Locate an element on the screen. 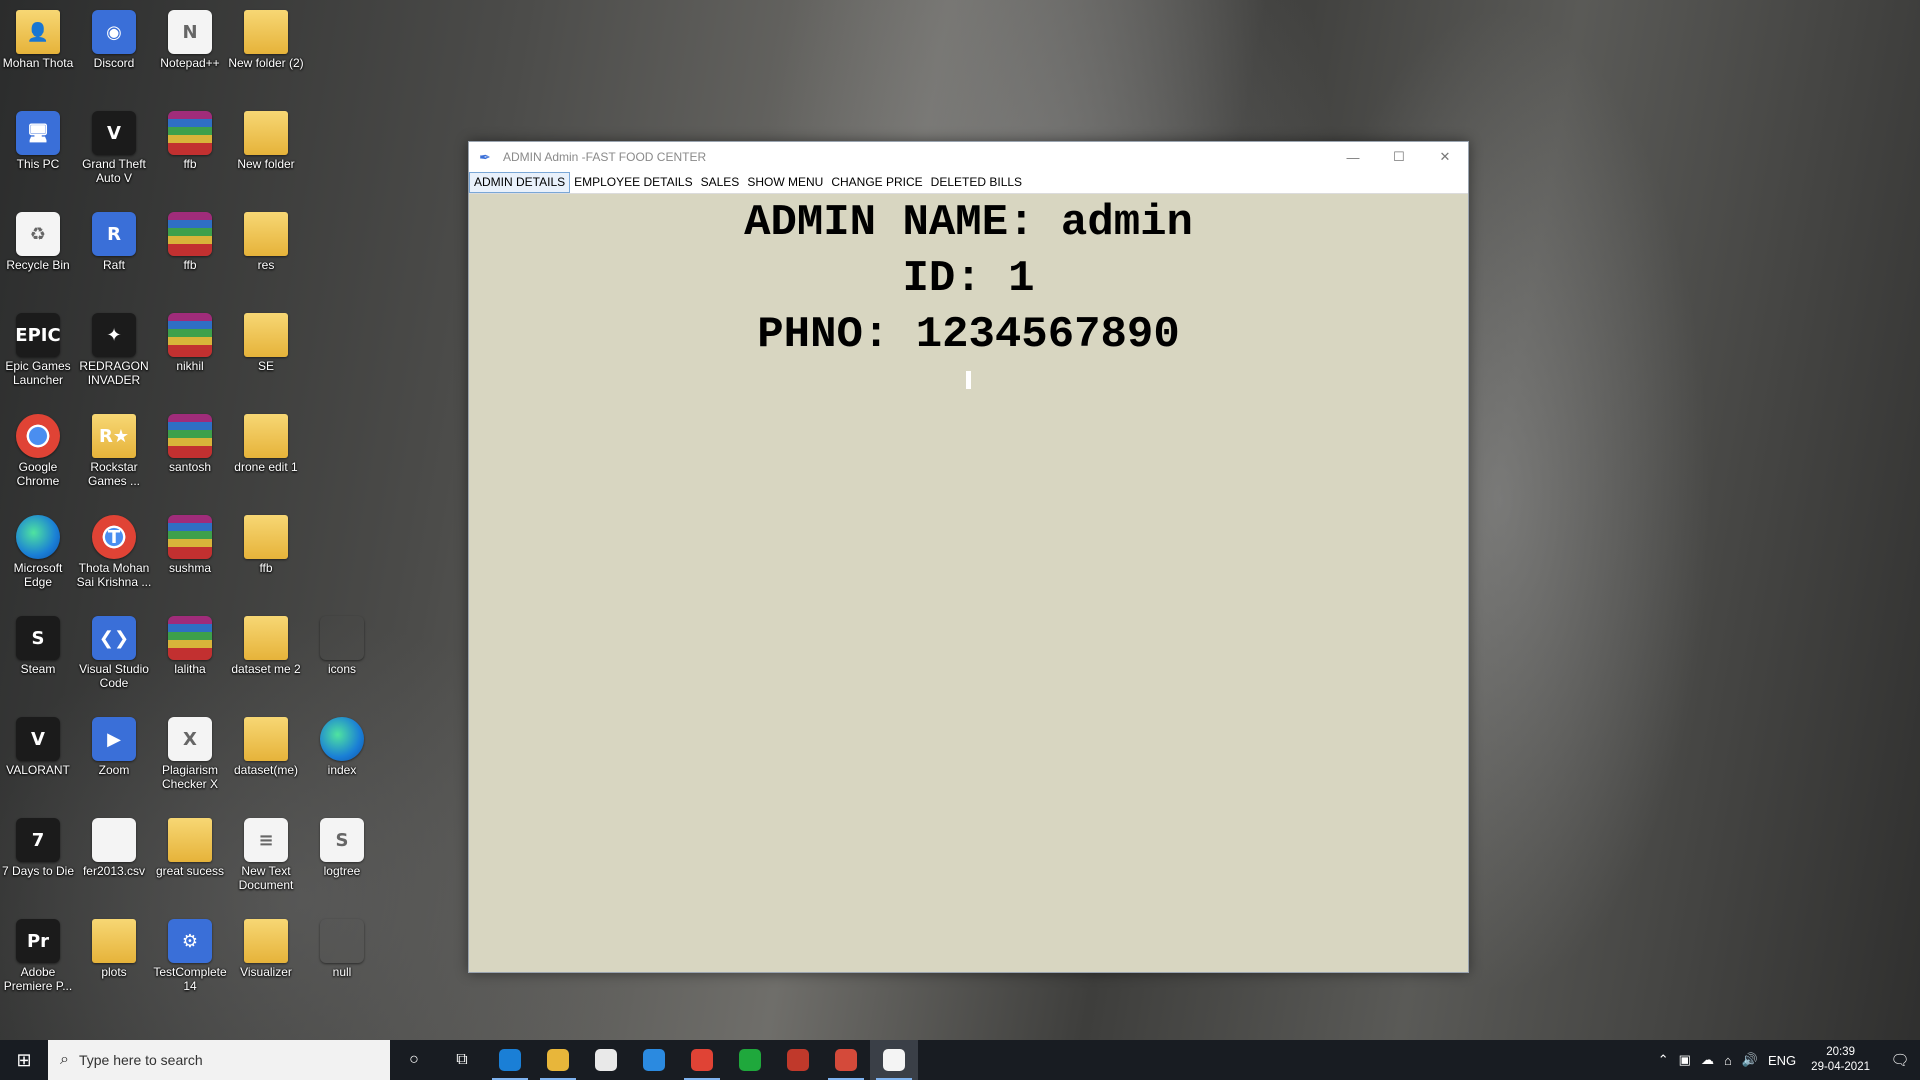 Image resolution: width=1920 pixels, height=1080 pixels. notepad-plus-plus-icon: N is located at coordinates (190, 32).